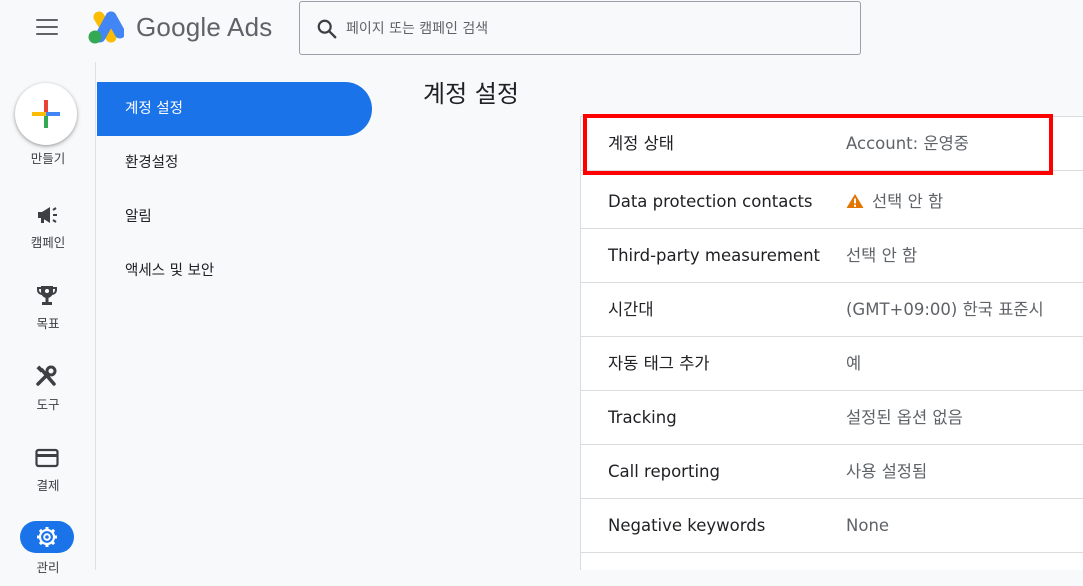  What do you see at coordinates (204, 27) in the screenshot?
I see `brand-name: Google Ads` at bounding box center [204, 27].